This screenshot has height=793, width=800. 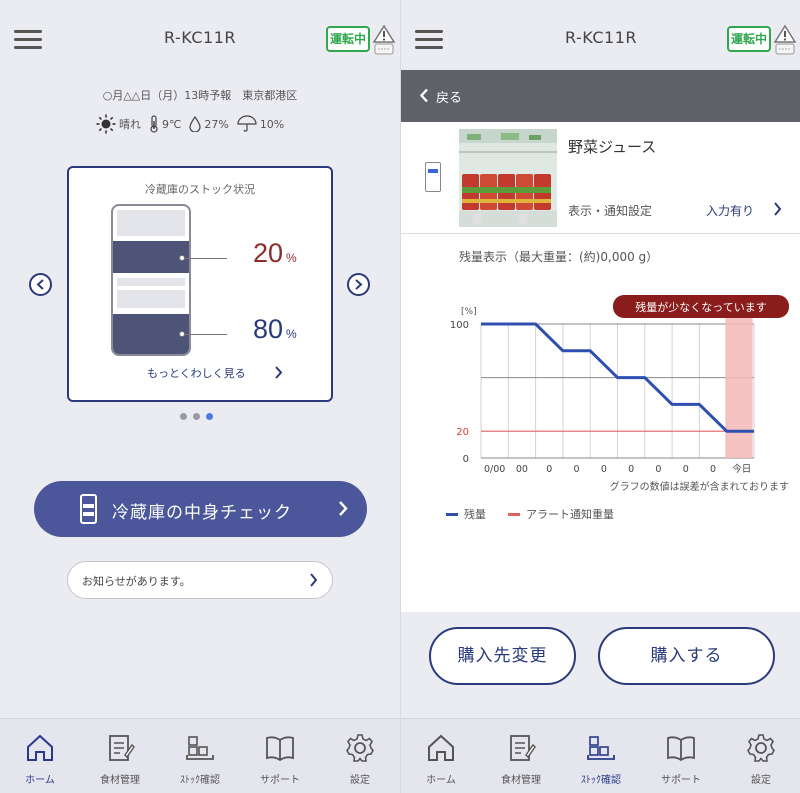 What do you see at coordinates (459, 392) in the screenshot?
I see `y-ticks: 0 20 100` at bounding box center [459, 392].